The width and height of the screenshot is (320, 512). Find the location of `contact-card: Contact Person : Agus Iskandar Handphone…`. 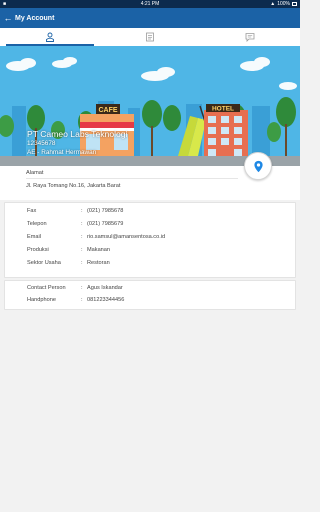

contact-card: Contact Person : Agus Iskandar Handphone… is located at coordinates (150, 295).